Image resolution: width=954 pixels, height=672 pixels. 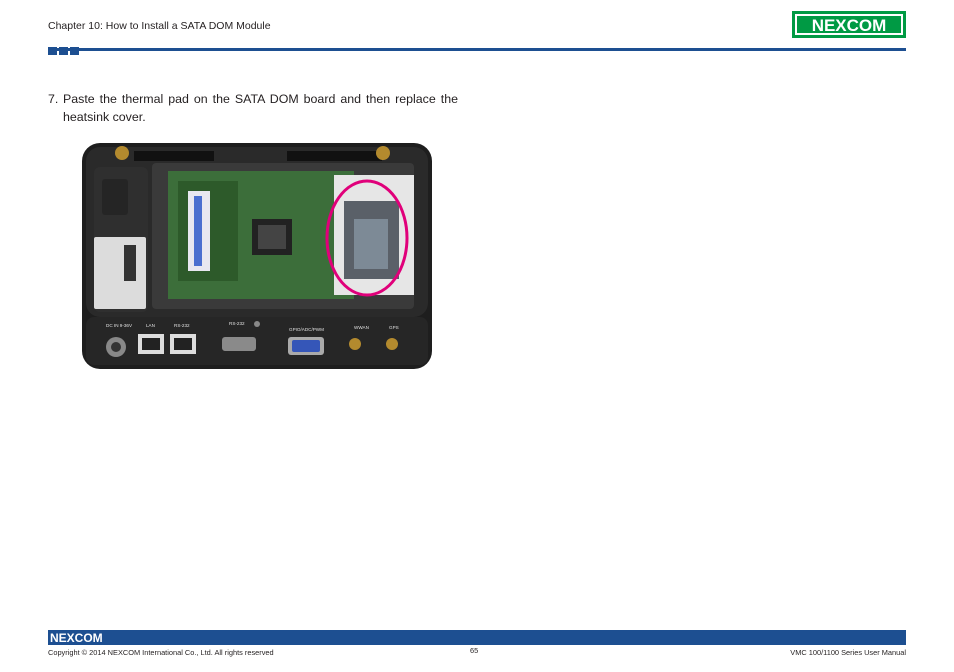 What do you see at coordinates (53, 99) in the screenshot?
I see `step-number: 7.` at bounding box center [53, 99].